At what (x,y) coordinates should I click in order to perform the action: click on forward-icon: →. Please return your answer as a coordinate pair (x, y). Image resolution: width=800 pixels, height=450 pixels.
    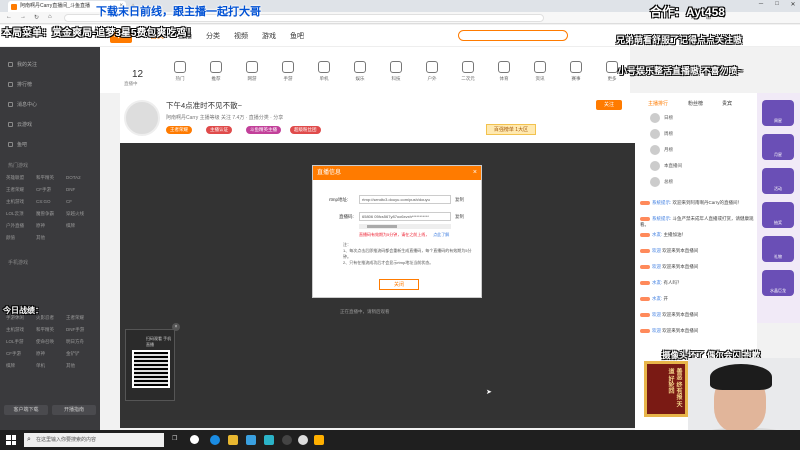
    Looking at the image, I should click on (23, 17).